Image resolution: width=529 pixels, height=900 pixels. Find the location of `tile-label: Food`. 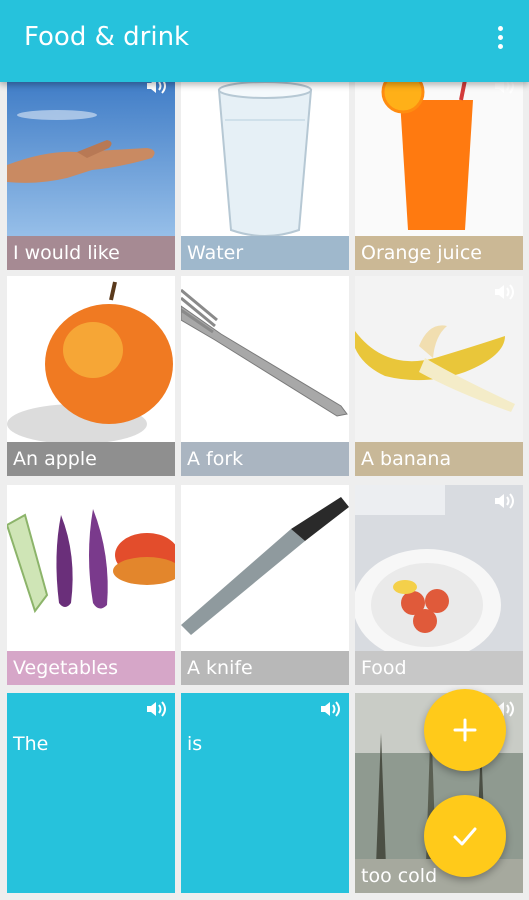

tile-label: Food is located at coordinates (439, 668).